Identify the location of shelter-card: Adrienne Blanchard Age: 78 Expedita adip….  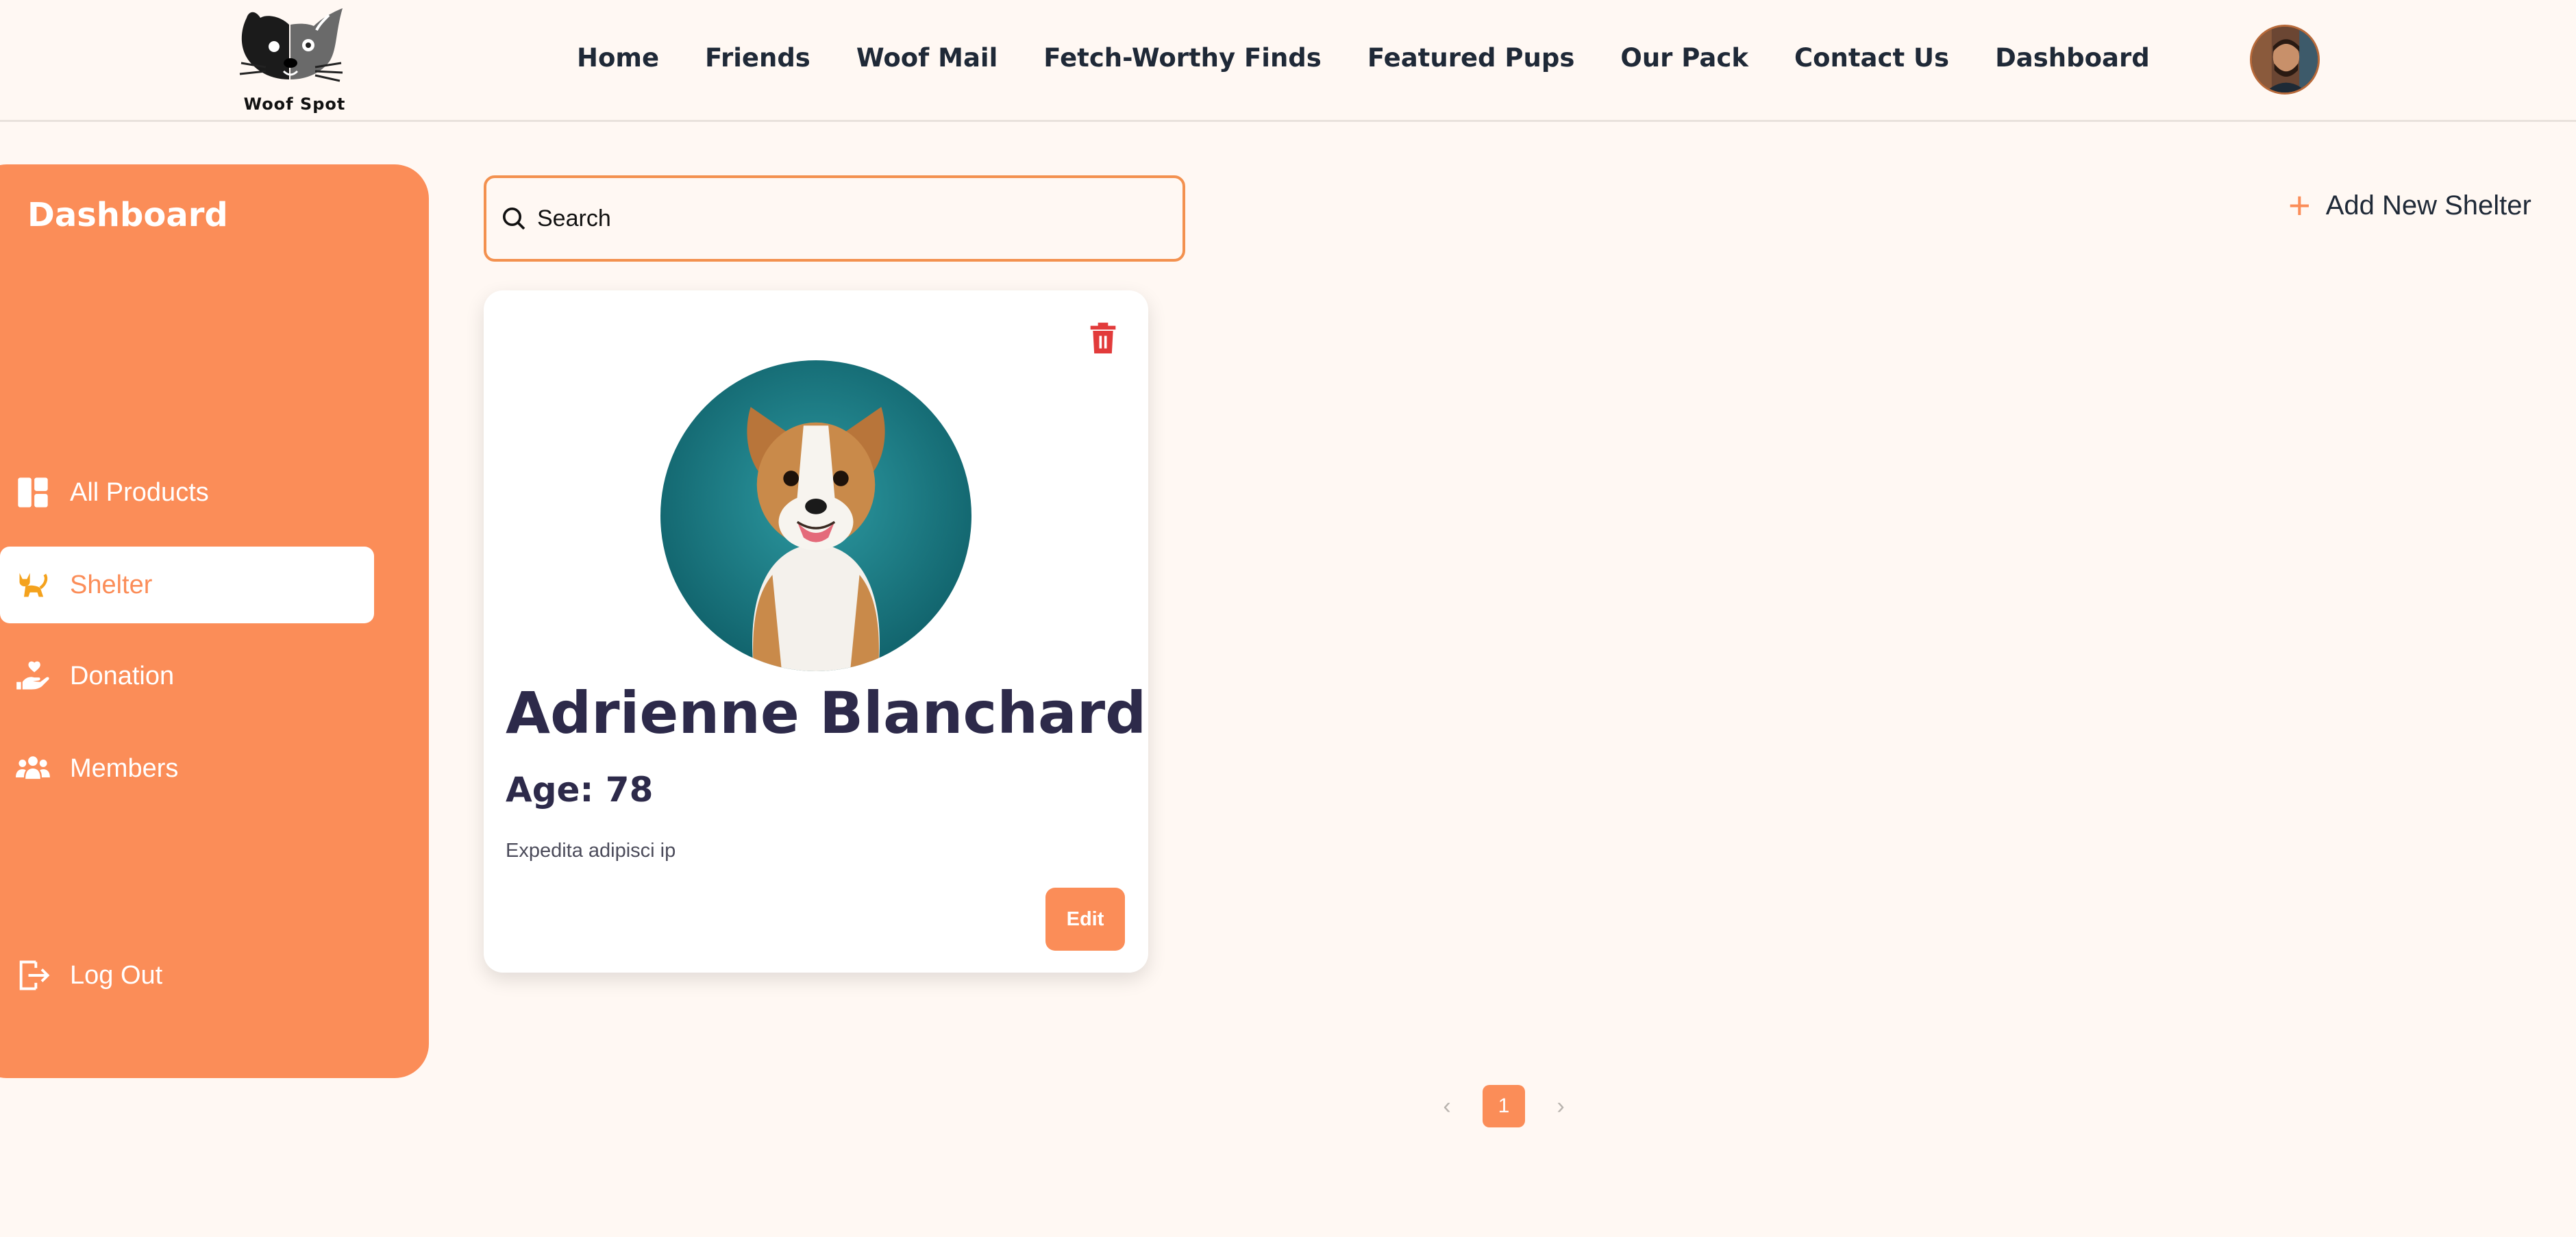
(816, 631).